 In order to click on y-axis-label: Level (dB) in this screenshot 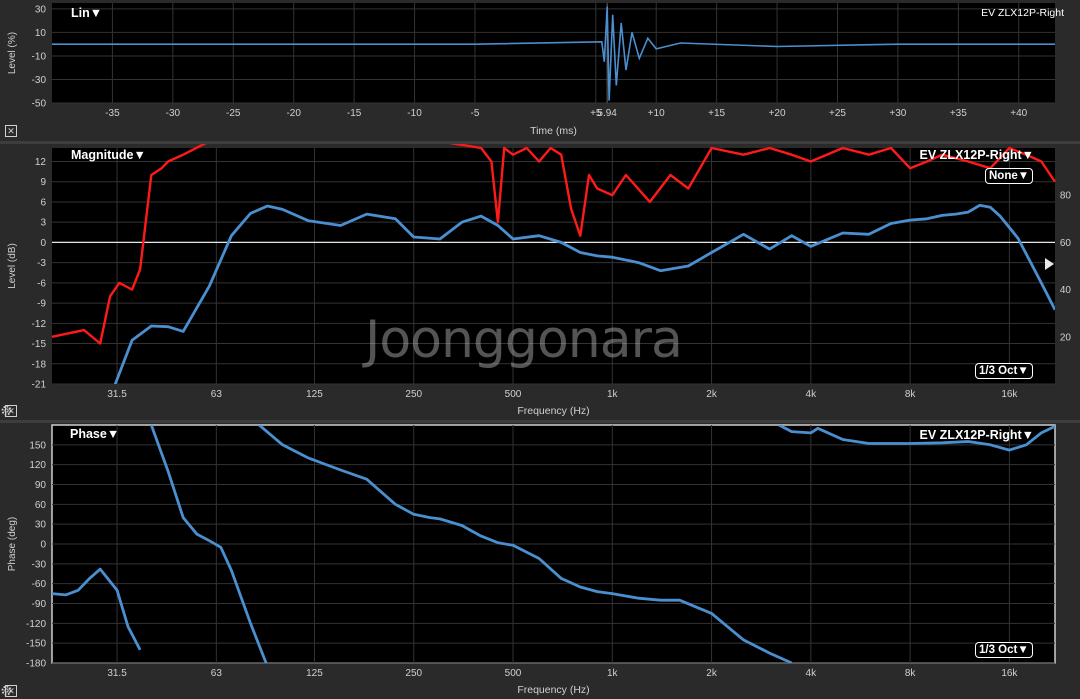, I will do `click(12, 266)`.